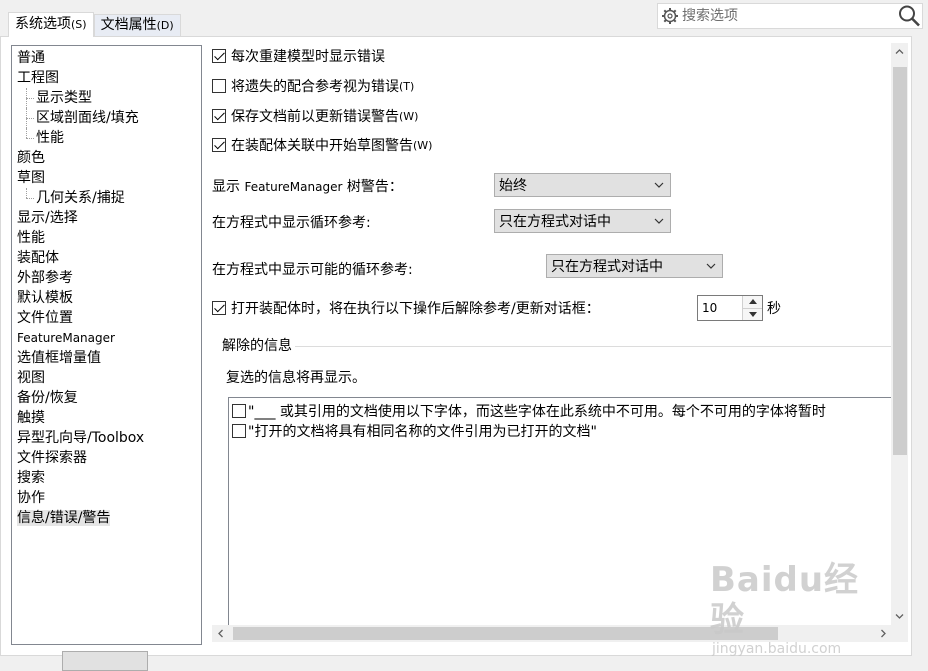 The image size is (928, 671). I want to click on tree-item-label: 几何关系/捕捉, so click(80, 198).